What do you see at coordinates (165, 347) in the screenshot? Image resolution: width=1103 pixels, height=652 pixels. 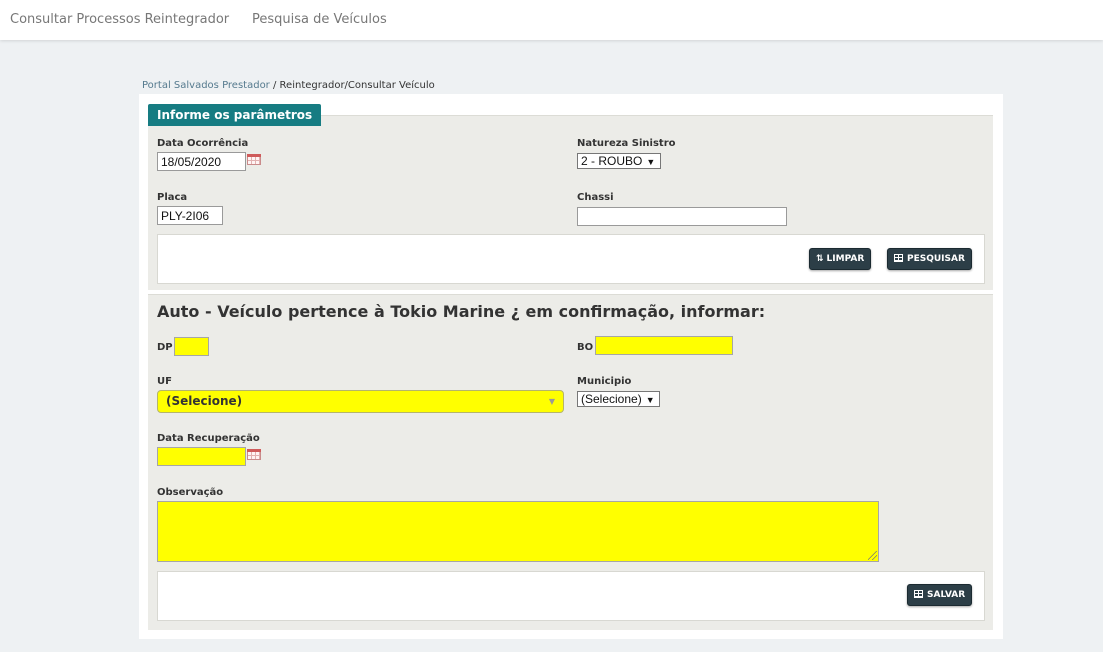 I see `dp-label: DP` at bounding box center [165, 347].